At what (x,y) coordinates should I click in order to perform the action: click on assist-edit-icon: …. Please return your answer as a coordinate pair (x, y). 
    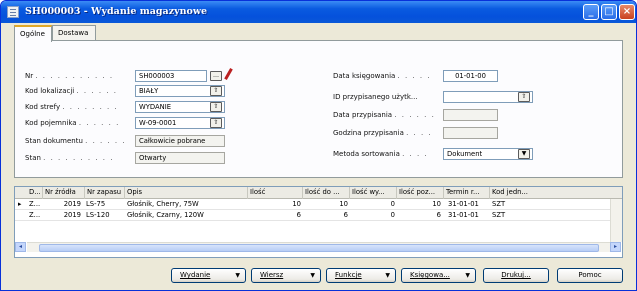
    Looking at the image, I should click on (216, 76).